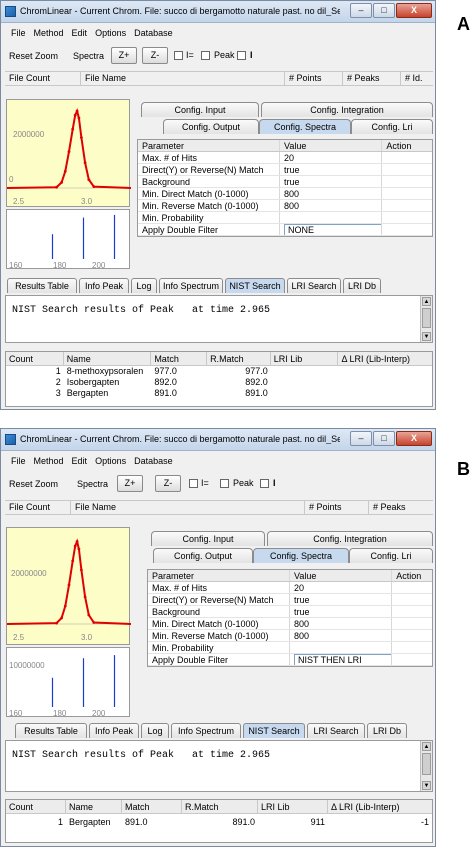 This screenshot has width=474, height=847. What do you see at coordinates (219, 371) in the screenshot?
I see `table-row: 1 8-methoxypsoralen 977.0 977.0` at bounding box center [219, 371].